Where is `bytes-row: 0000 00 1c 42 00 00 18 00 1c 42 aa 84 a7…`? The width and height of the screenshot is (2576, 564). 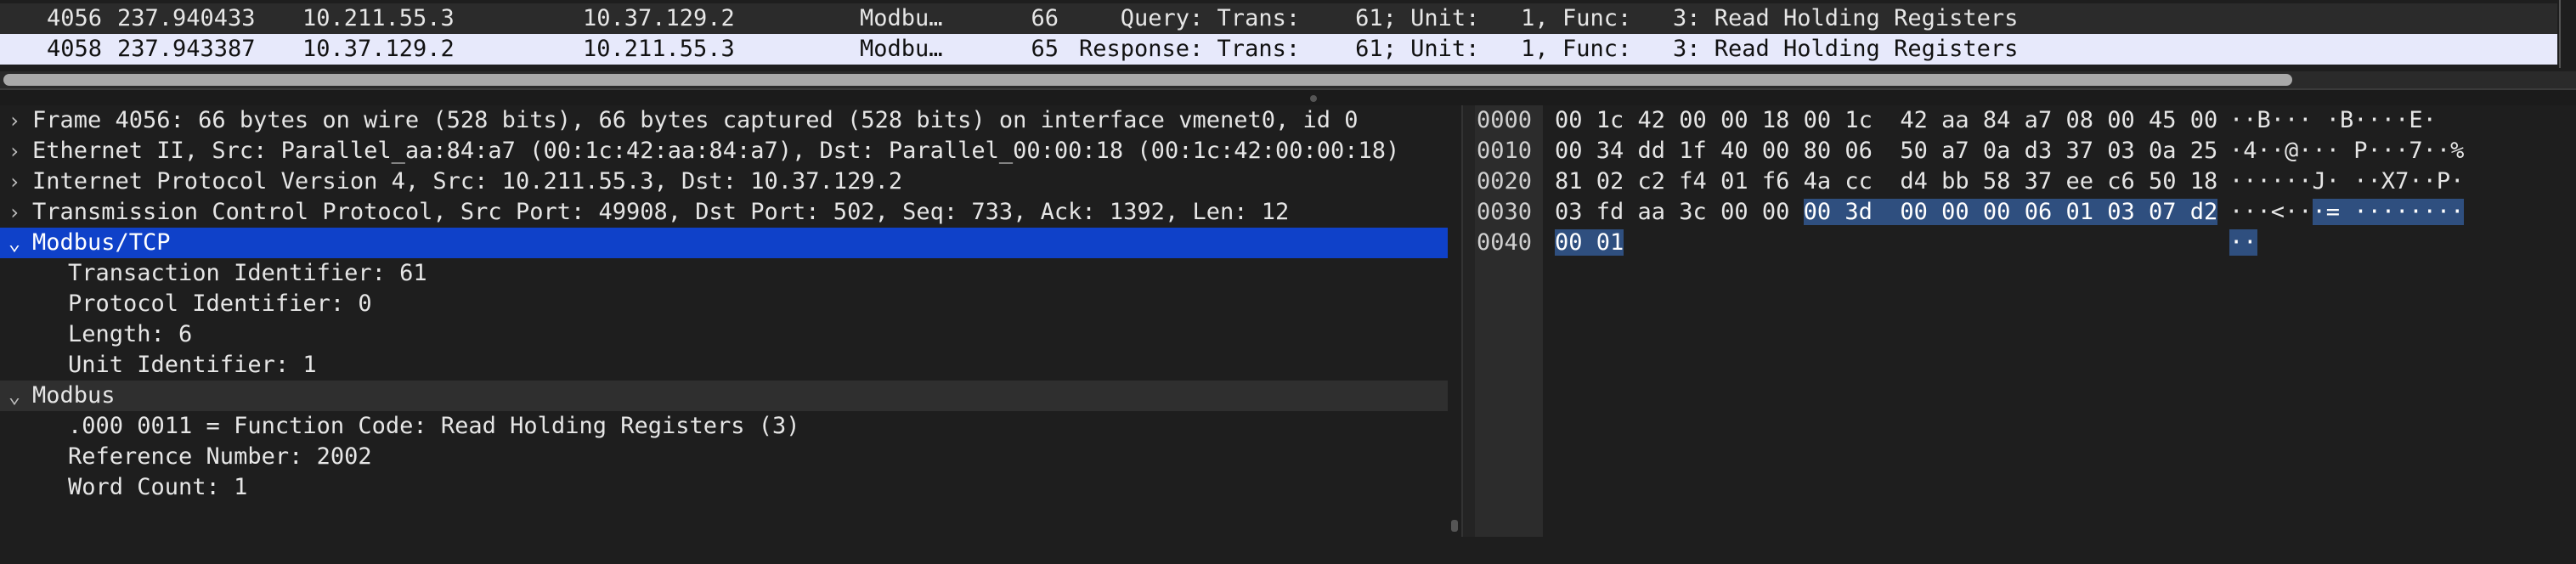
bytes-row: 0000 00 1c 42 00 00 18 00 1c 42 aa 84 a7… is located at coordinates (1956, 120).